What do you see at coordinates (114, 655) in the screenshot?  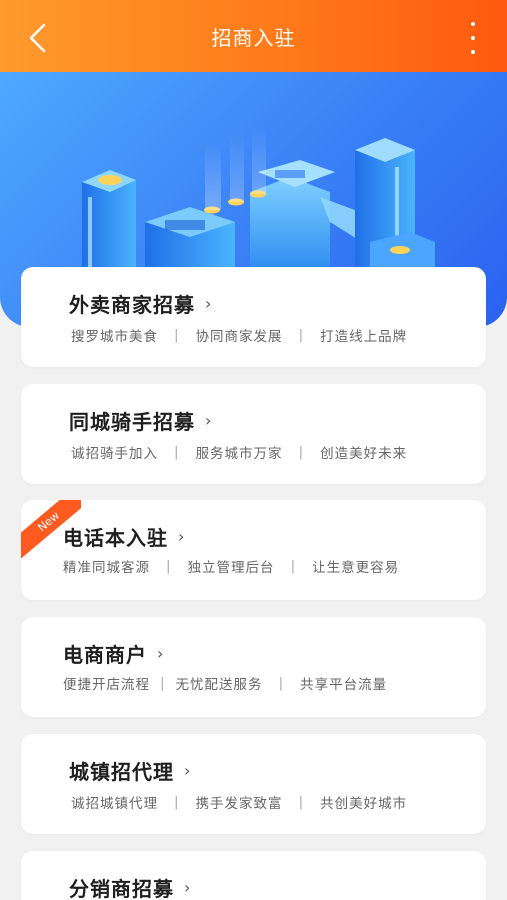 I see `card-title: 电商商户 ›` at bounding box center [114, 655].